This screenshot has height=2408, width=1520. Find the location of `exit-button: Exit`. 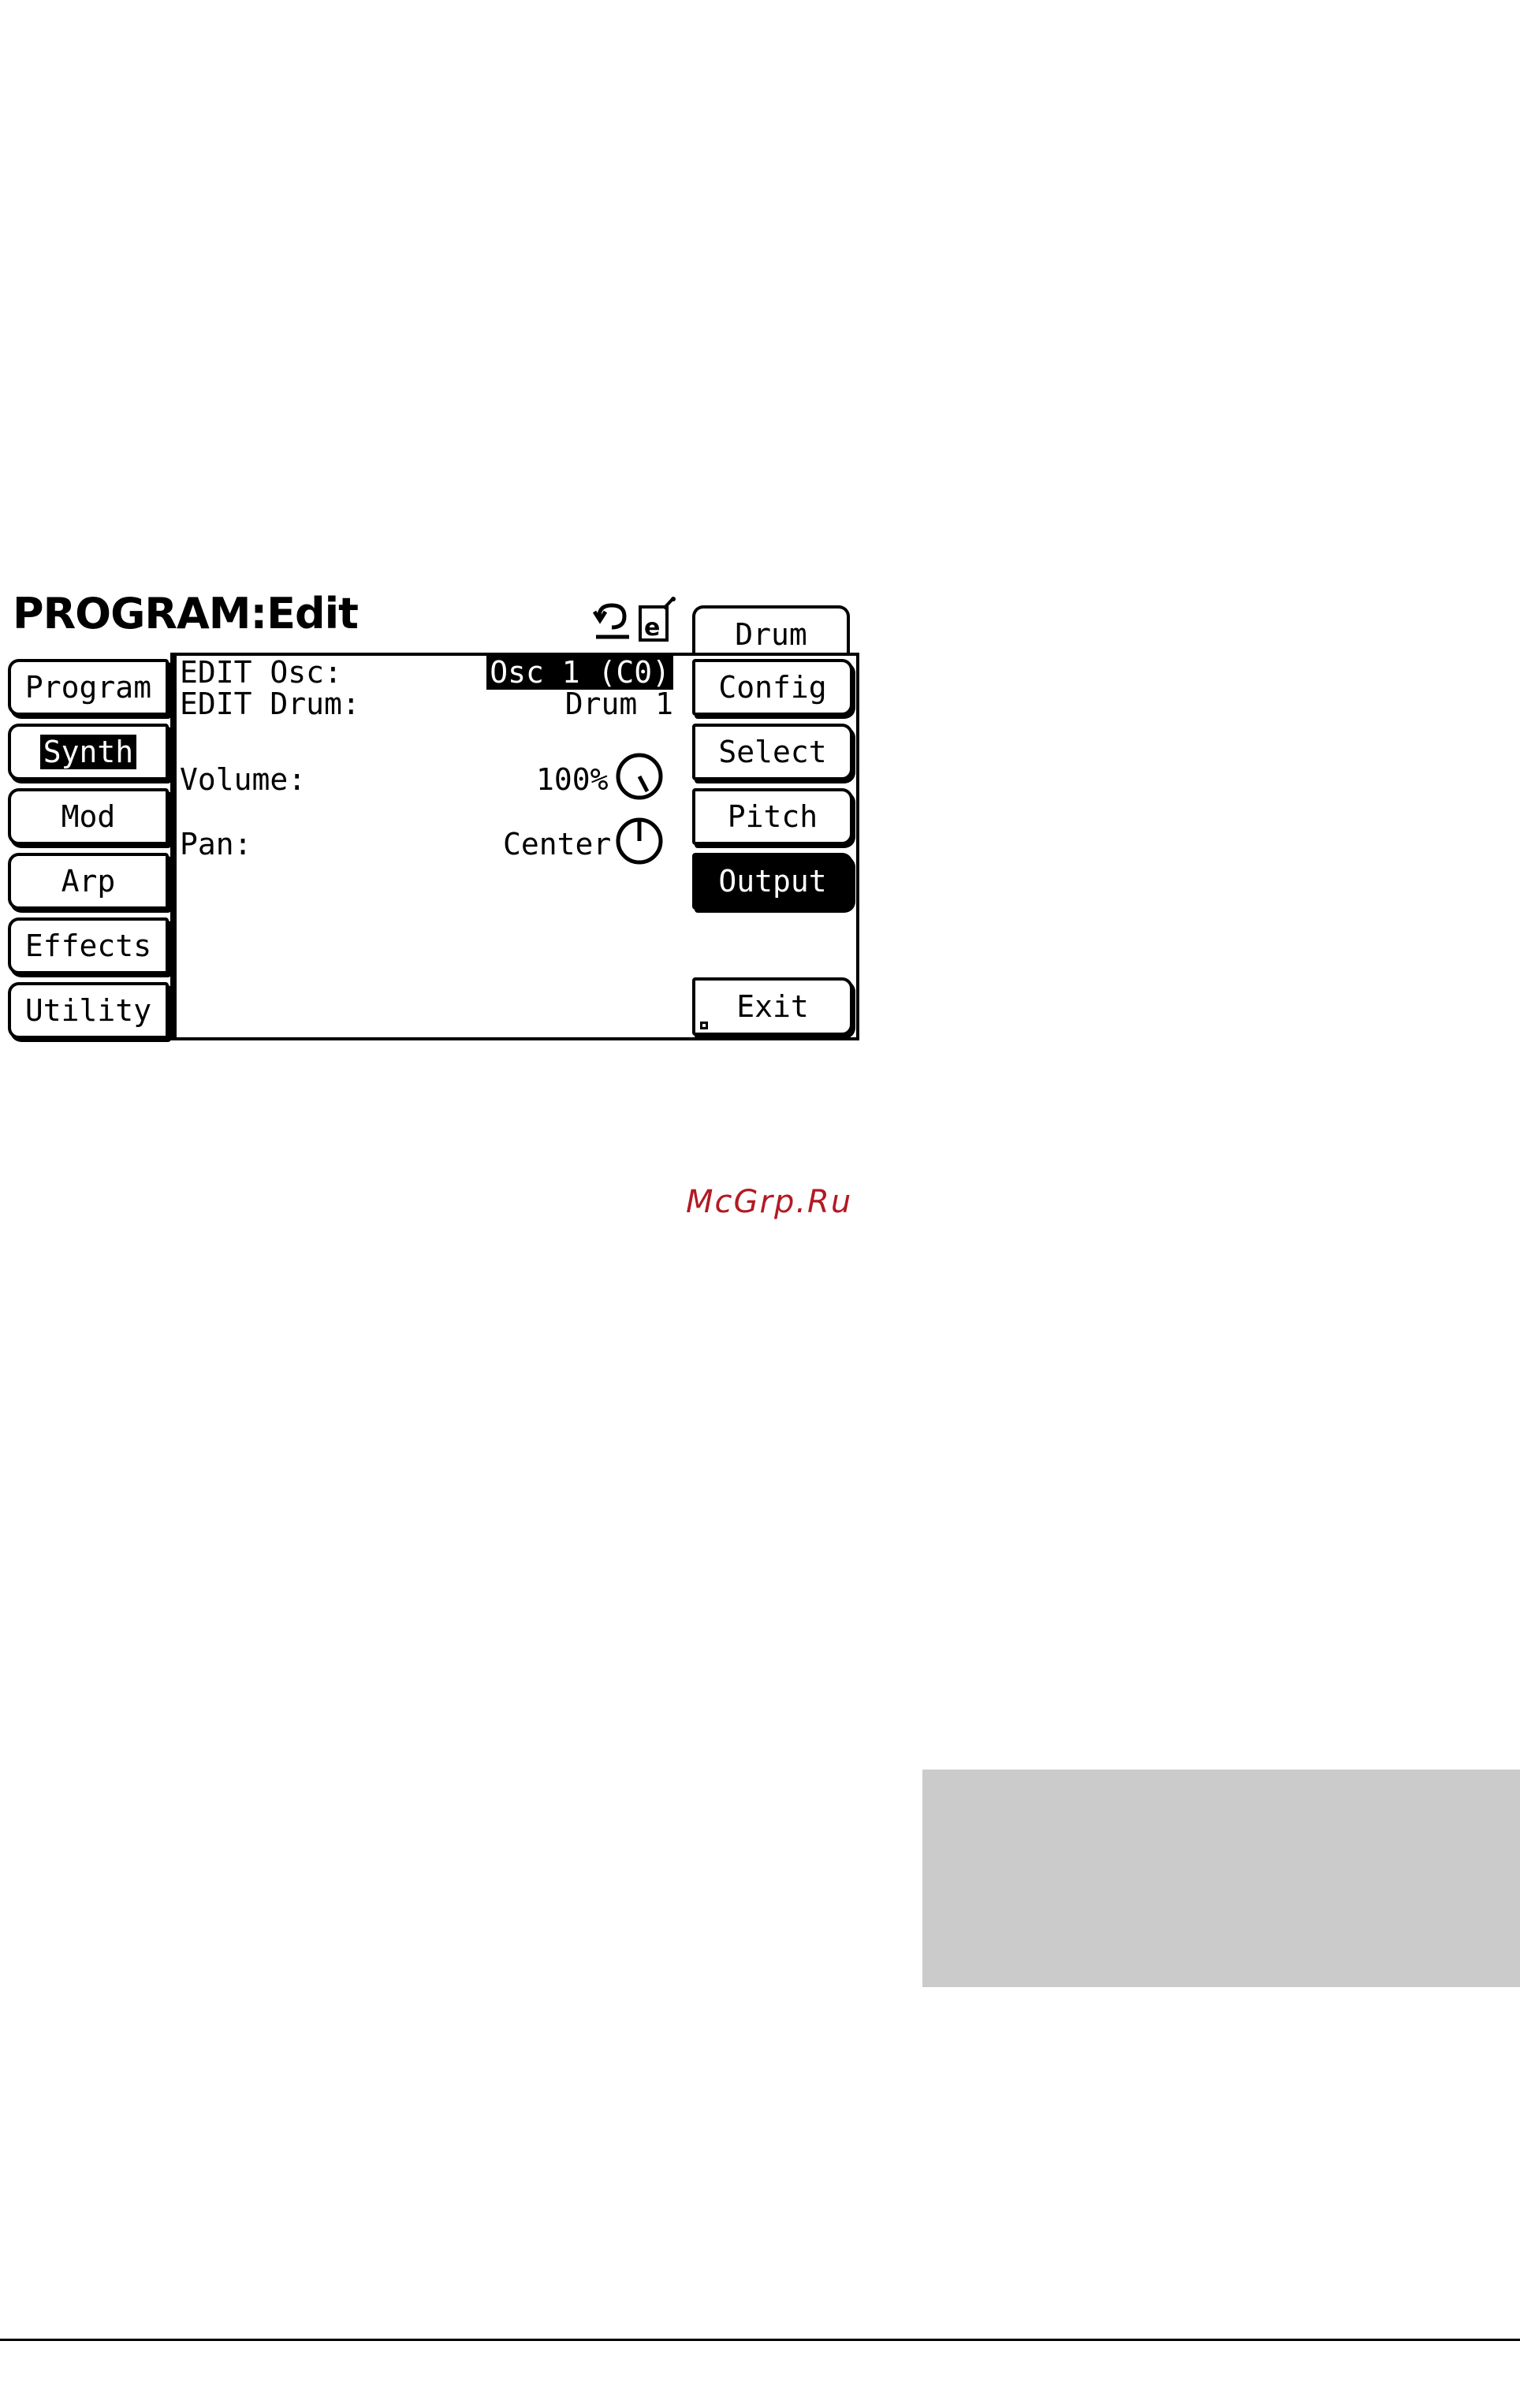

exit-button: Exit is located at coordinates (772, 1006).